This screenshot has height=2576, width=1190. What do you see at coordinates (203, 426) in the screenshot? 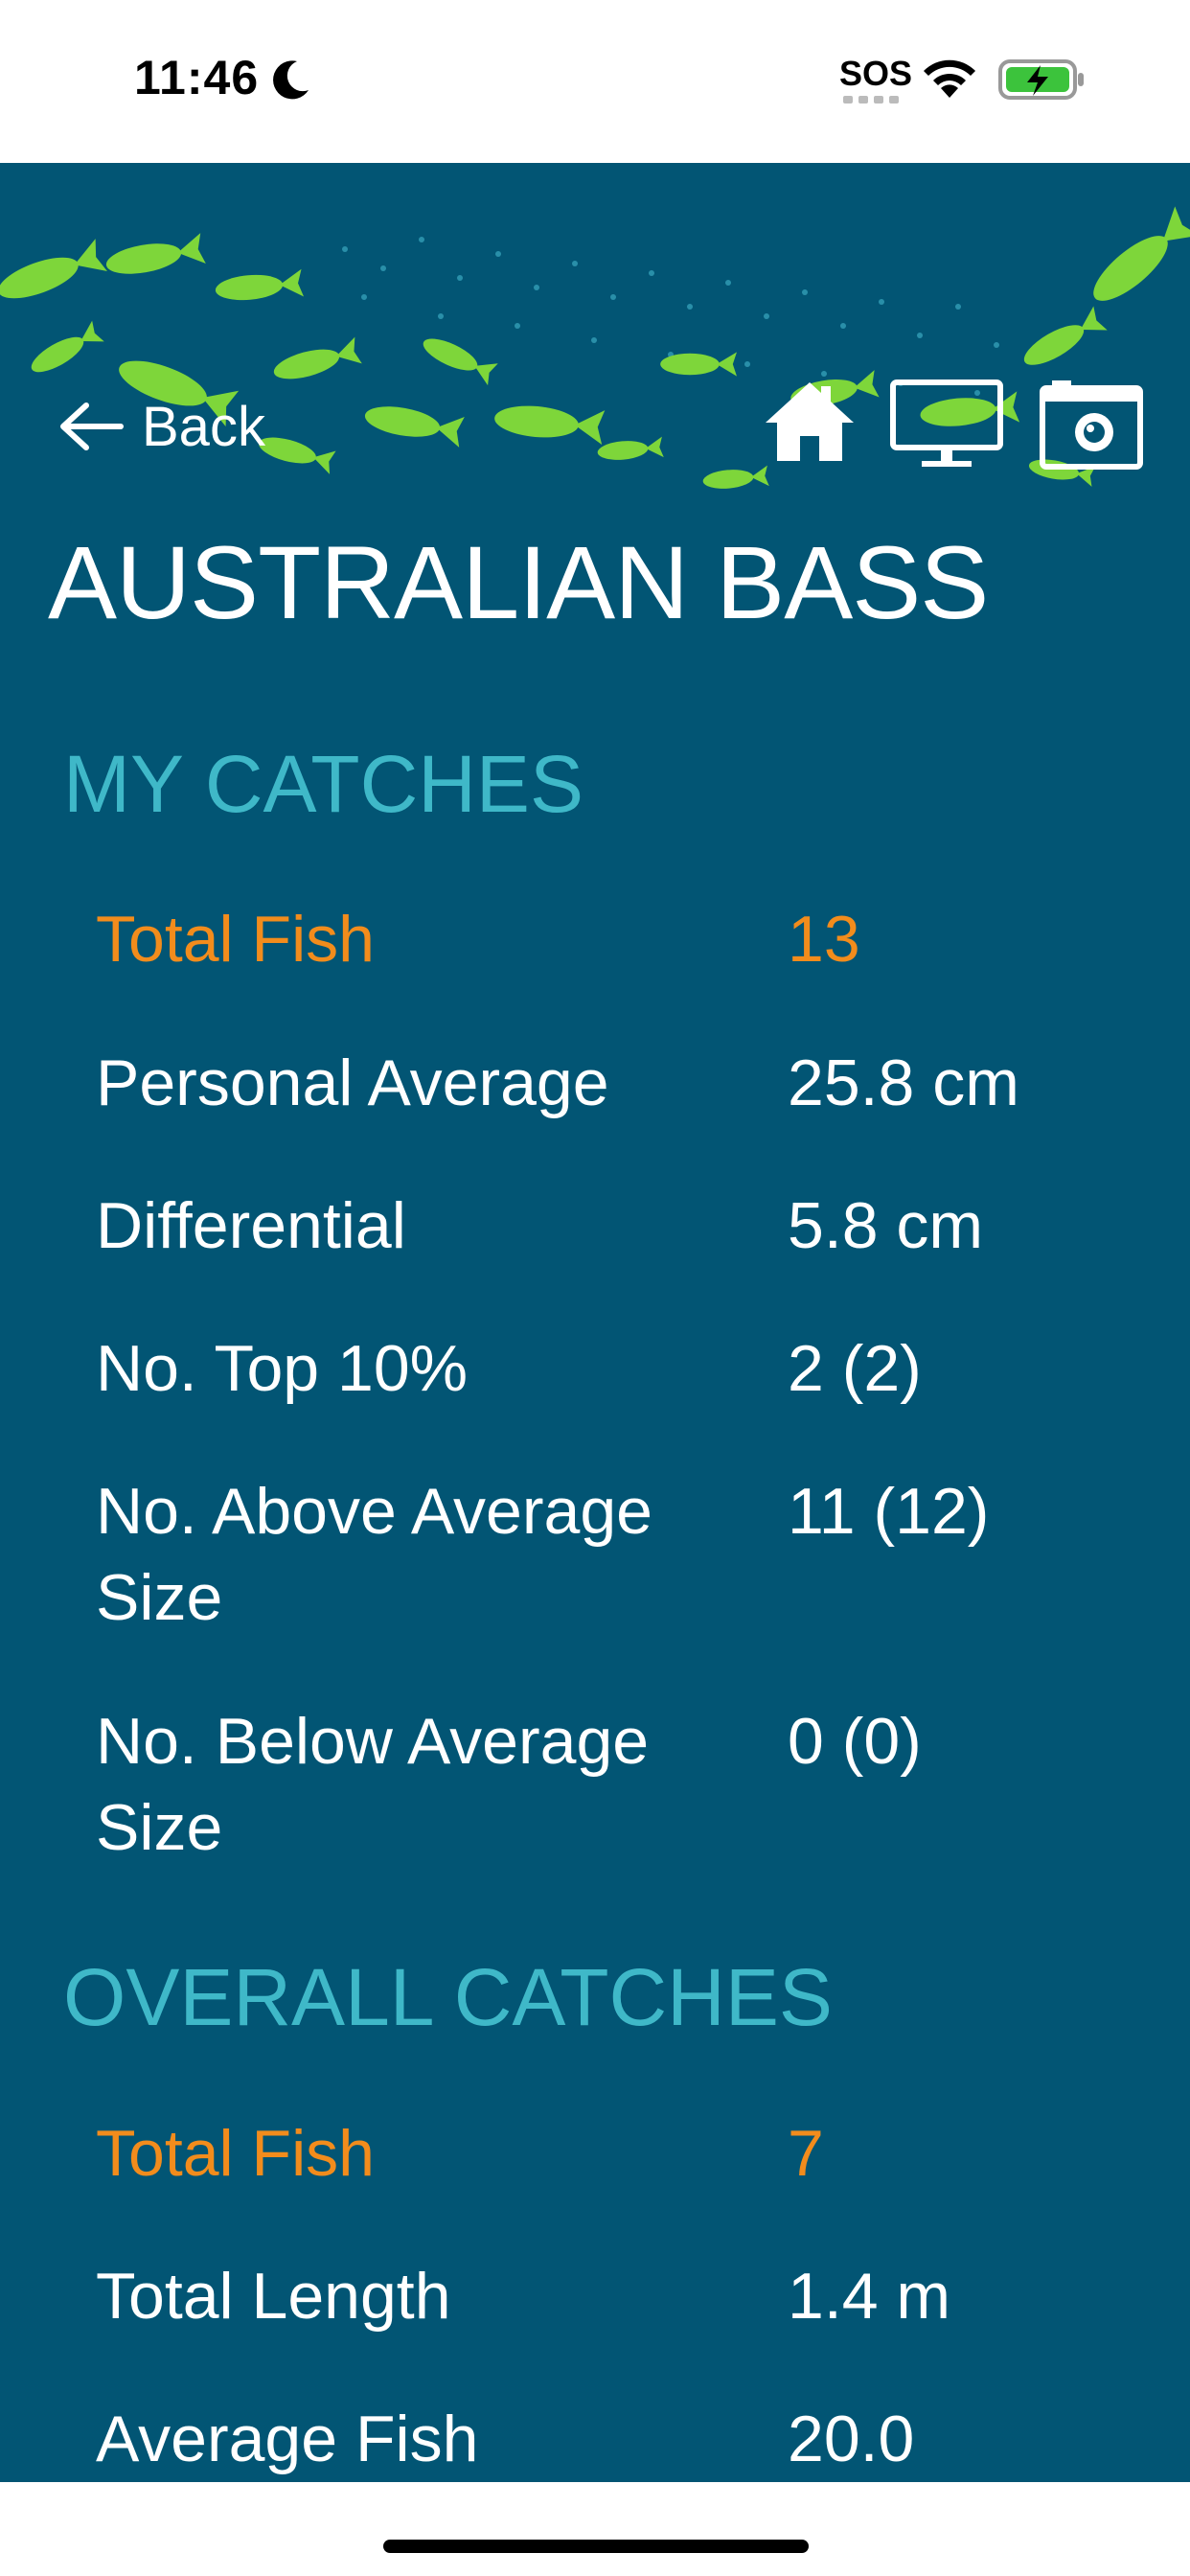
I see `back-label: Back` at bounding box center [203, 426].